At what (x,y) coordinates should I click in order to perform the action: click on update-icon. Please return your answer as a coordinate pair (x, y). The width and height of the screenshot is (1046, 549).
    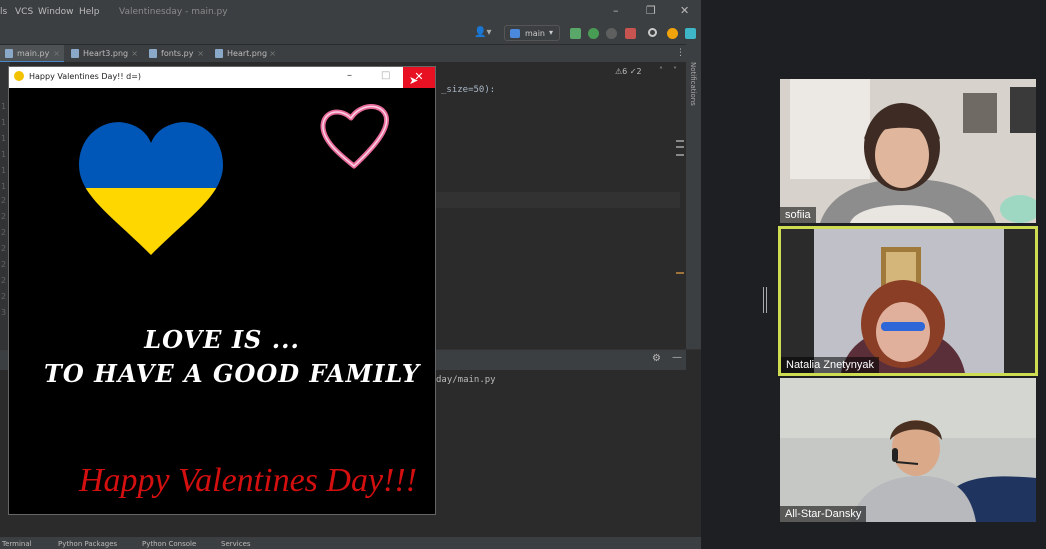
    Looking at the image, I should click on (672, 33).